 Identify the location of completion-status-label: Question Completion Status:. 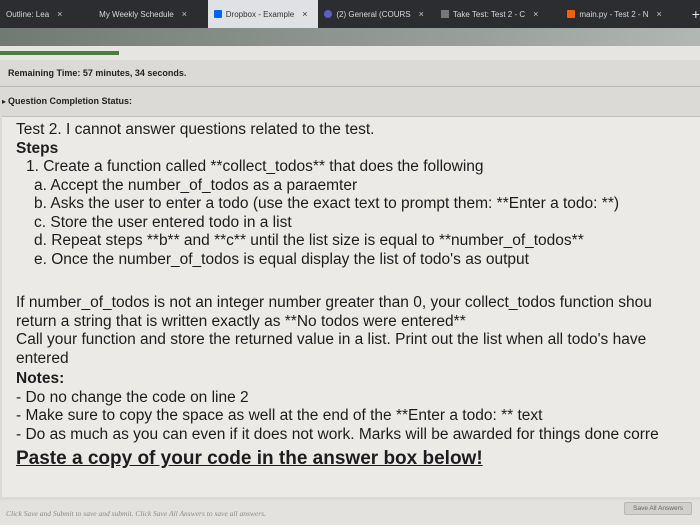
(70, 101).